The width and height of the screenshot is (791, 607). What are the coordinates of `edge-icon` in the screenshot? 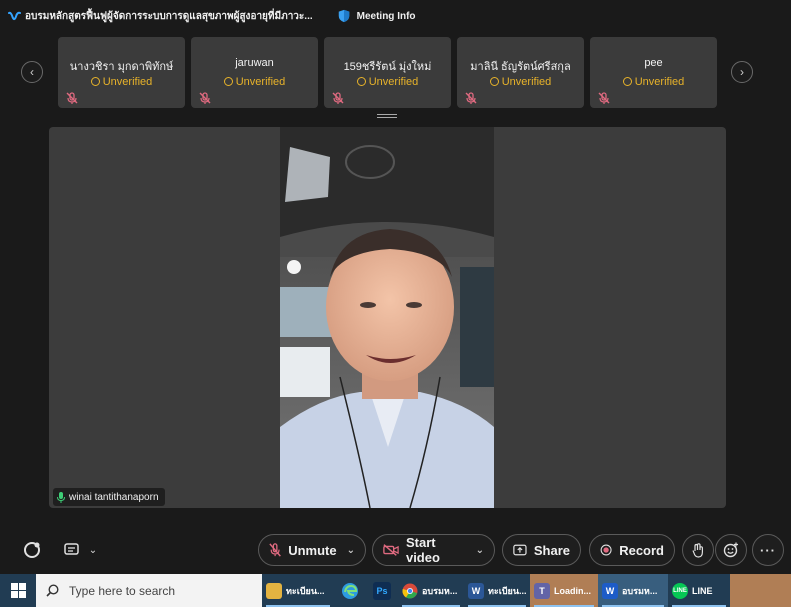 It's located at (350, 590).